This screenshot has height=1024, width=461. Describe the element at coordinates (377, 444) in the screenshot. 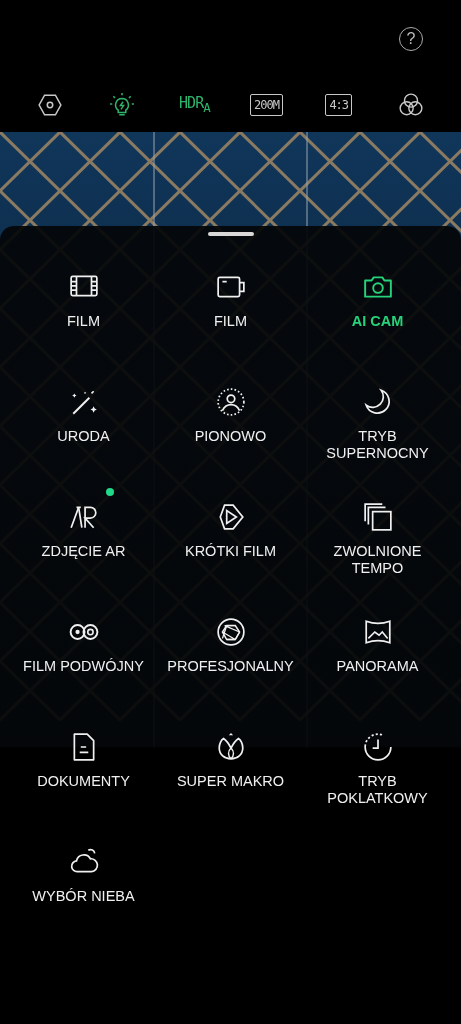

I see `mode-item: TRYB SUPERNOCNY` at that location.